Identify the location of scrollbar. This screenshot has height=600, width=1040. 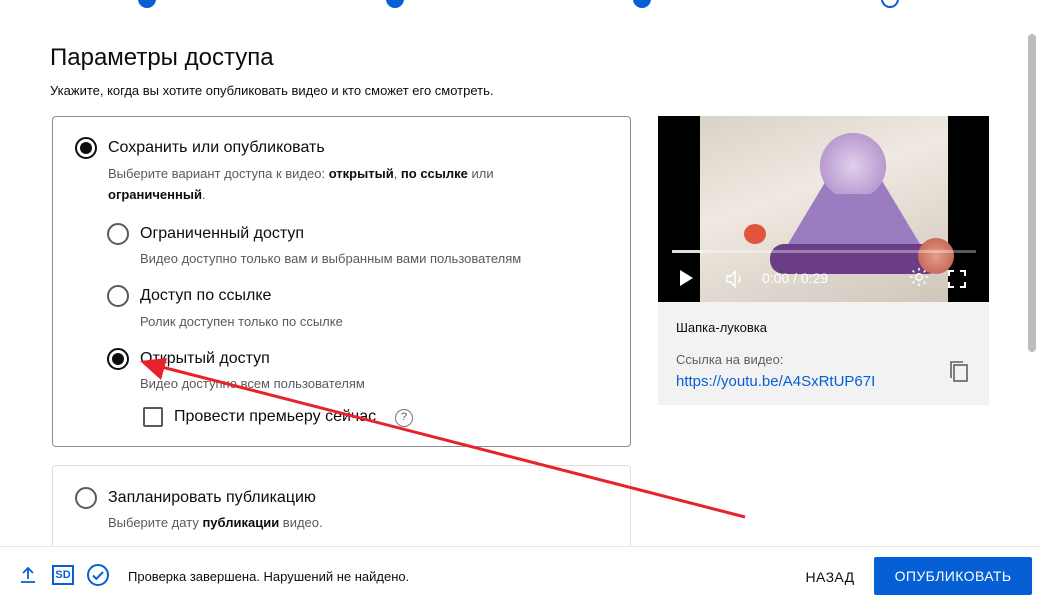
(1032, 193).